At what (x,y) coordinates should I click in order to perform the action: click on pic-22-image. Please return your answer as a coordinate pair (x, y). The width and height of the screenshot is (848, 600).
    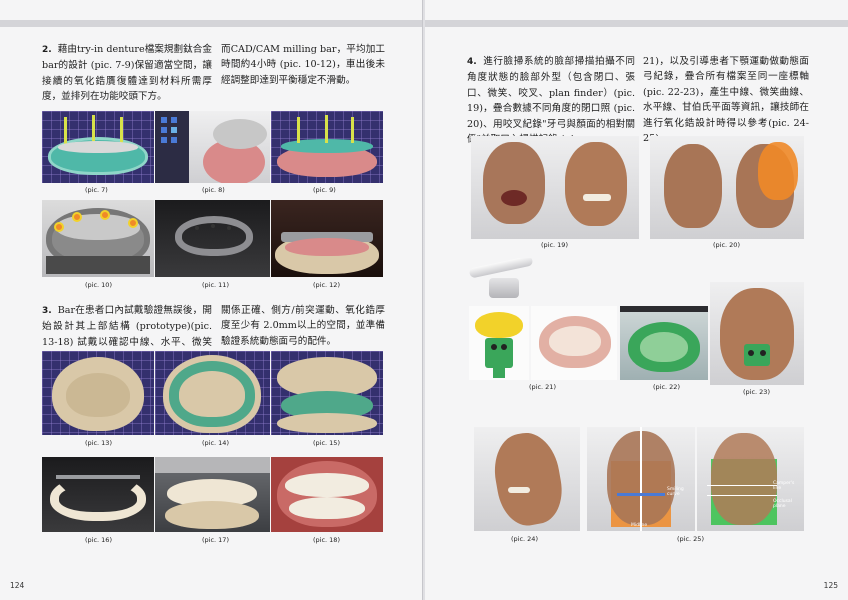
    Looking at the image, I should click on (664, 343).